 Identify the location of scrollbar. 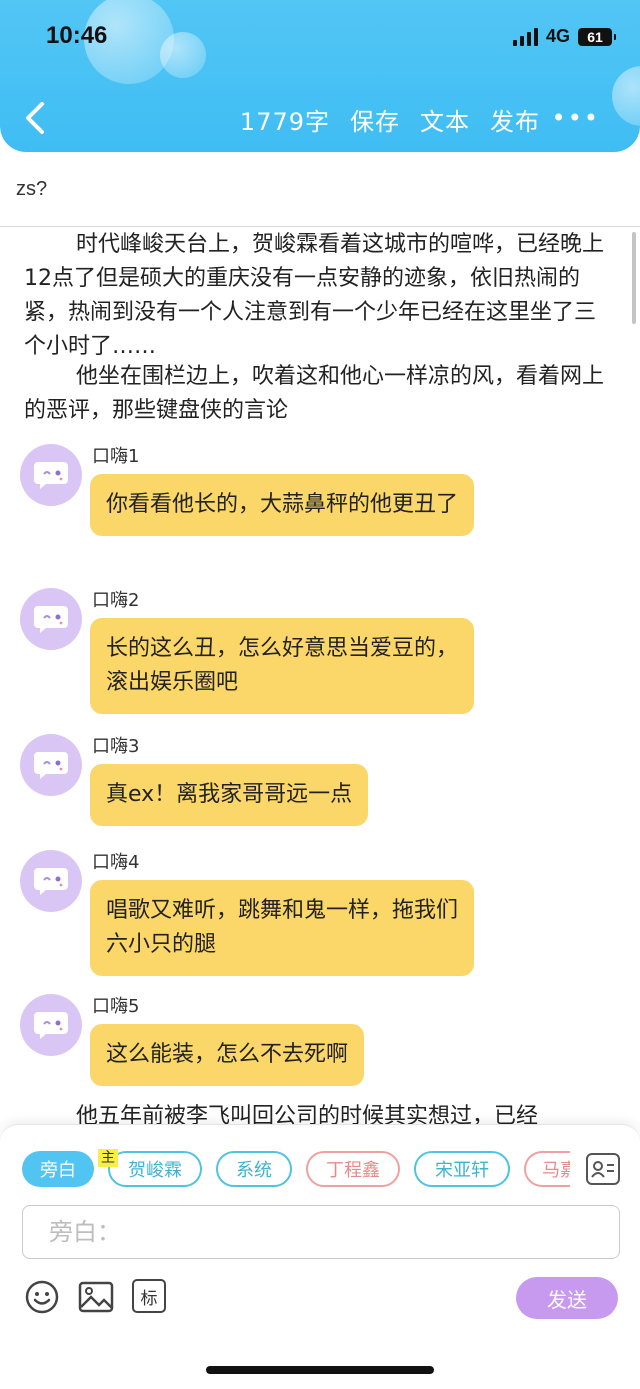
(634, 278).